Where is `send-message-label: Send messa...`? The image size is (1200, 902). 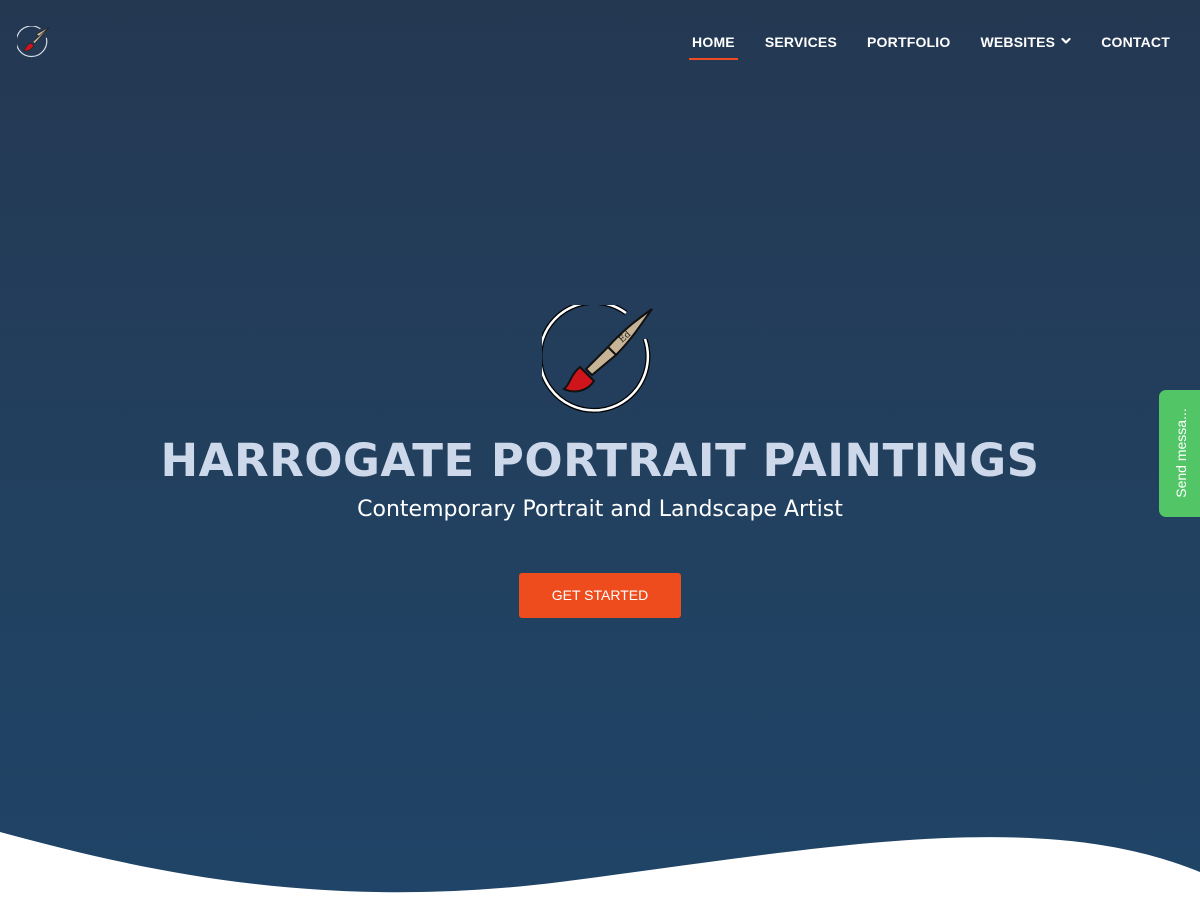 send-message-label: Send messa... is located at coordinates (1181, 453).